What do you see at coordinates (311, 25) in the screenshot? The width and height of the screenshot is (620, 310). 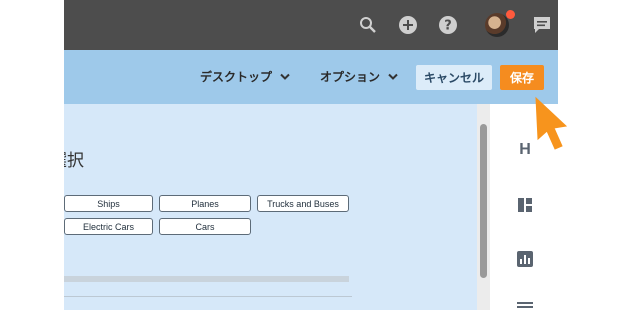 I see `top-bar` at bounding box center [311, 25].